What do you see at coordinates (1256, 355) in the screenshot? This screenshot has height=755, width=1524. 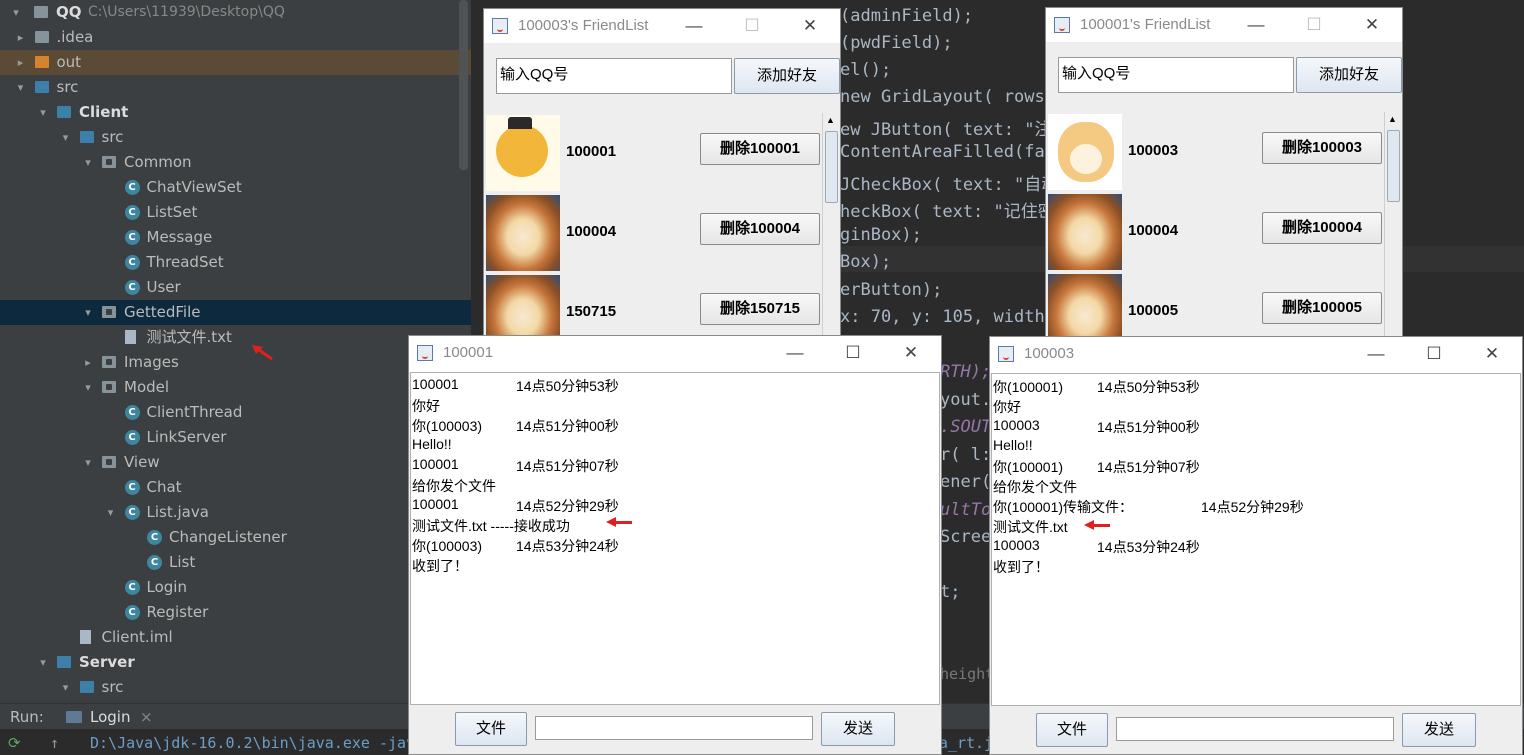 I see `title-bar: 100003 — ☐ ✕` at bounding box center [1256, 355].